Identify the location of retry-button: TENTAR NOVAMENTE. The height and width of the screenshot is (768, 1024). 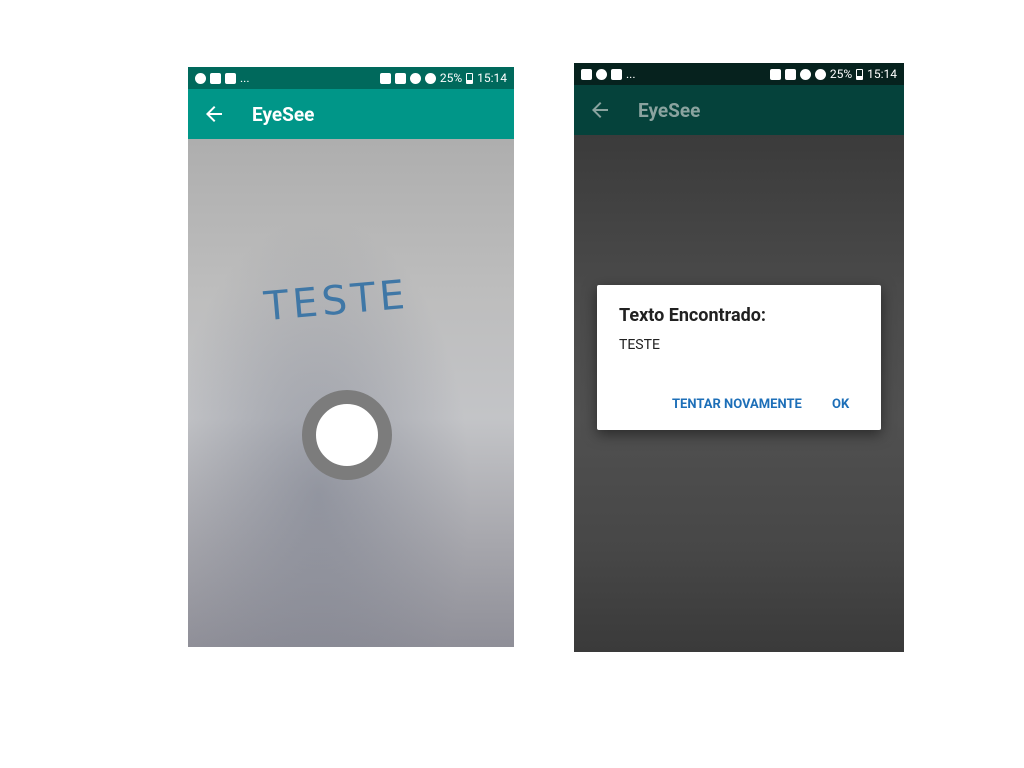
(737, 404).